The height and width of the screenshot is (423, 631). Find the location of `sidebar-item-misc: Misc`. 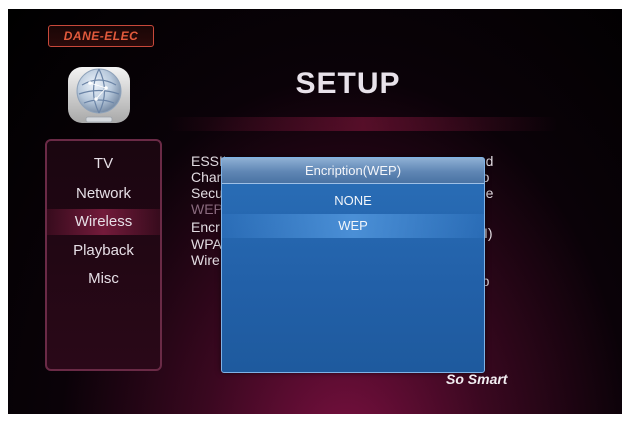

sidebar-item-misc: Misc is located at coordinates (103, 279).